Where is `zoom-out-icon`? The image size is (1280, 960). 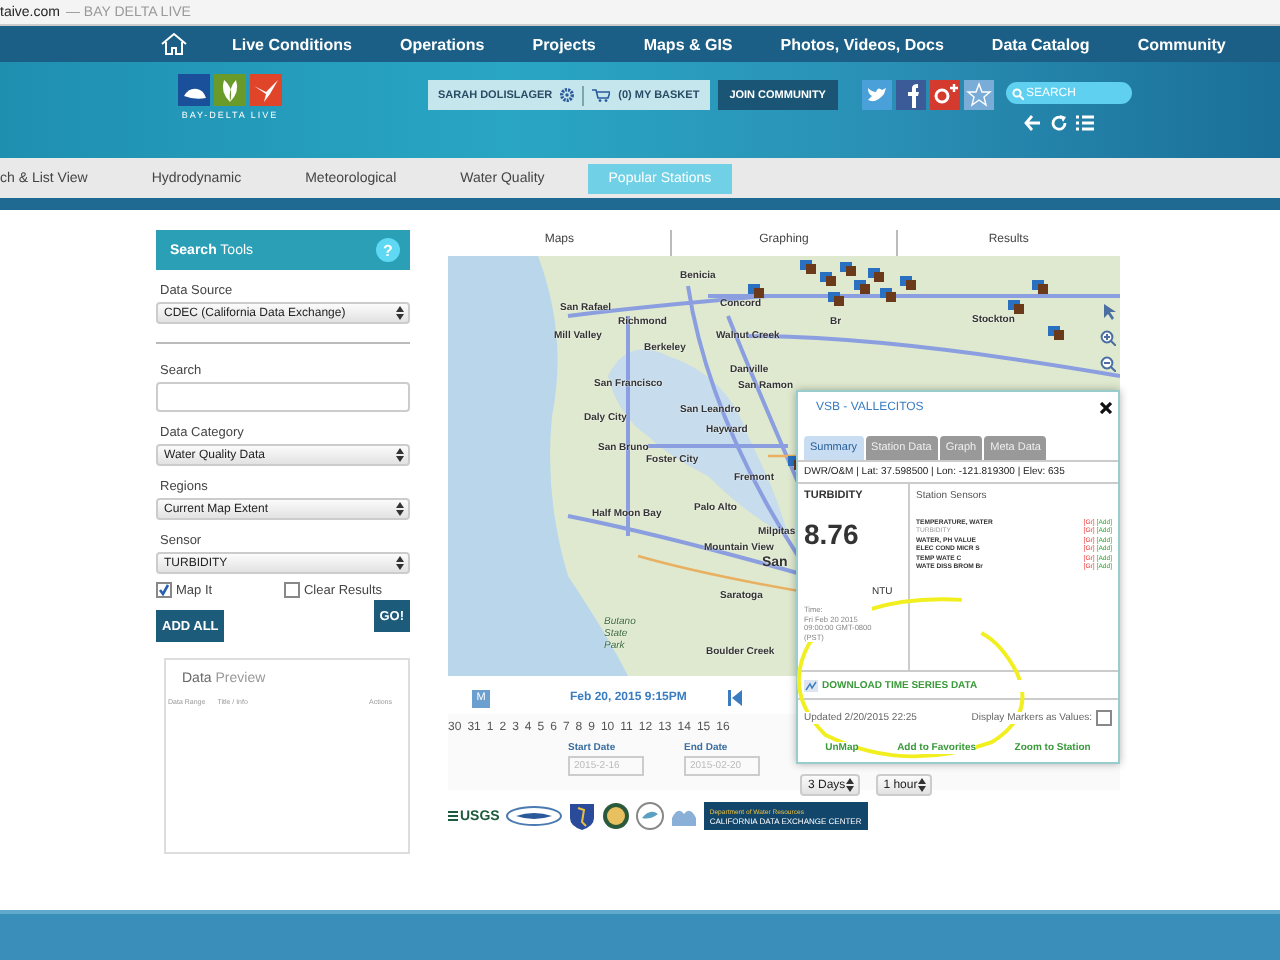 zoom-out-icon is located at coordinates (1108, 364).